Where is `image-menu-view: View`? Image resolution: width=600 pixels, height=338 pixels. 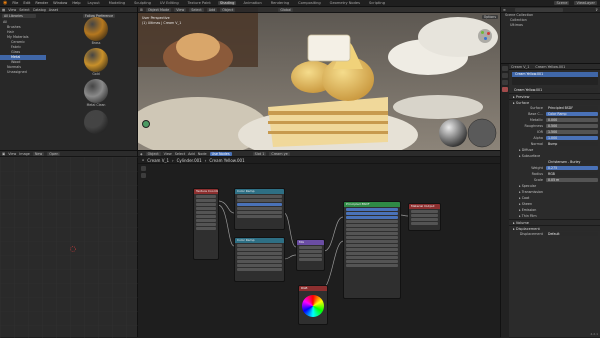
image-menu-view: View is located at coordinates (12, 154).